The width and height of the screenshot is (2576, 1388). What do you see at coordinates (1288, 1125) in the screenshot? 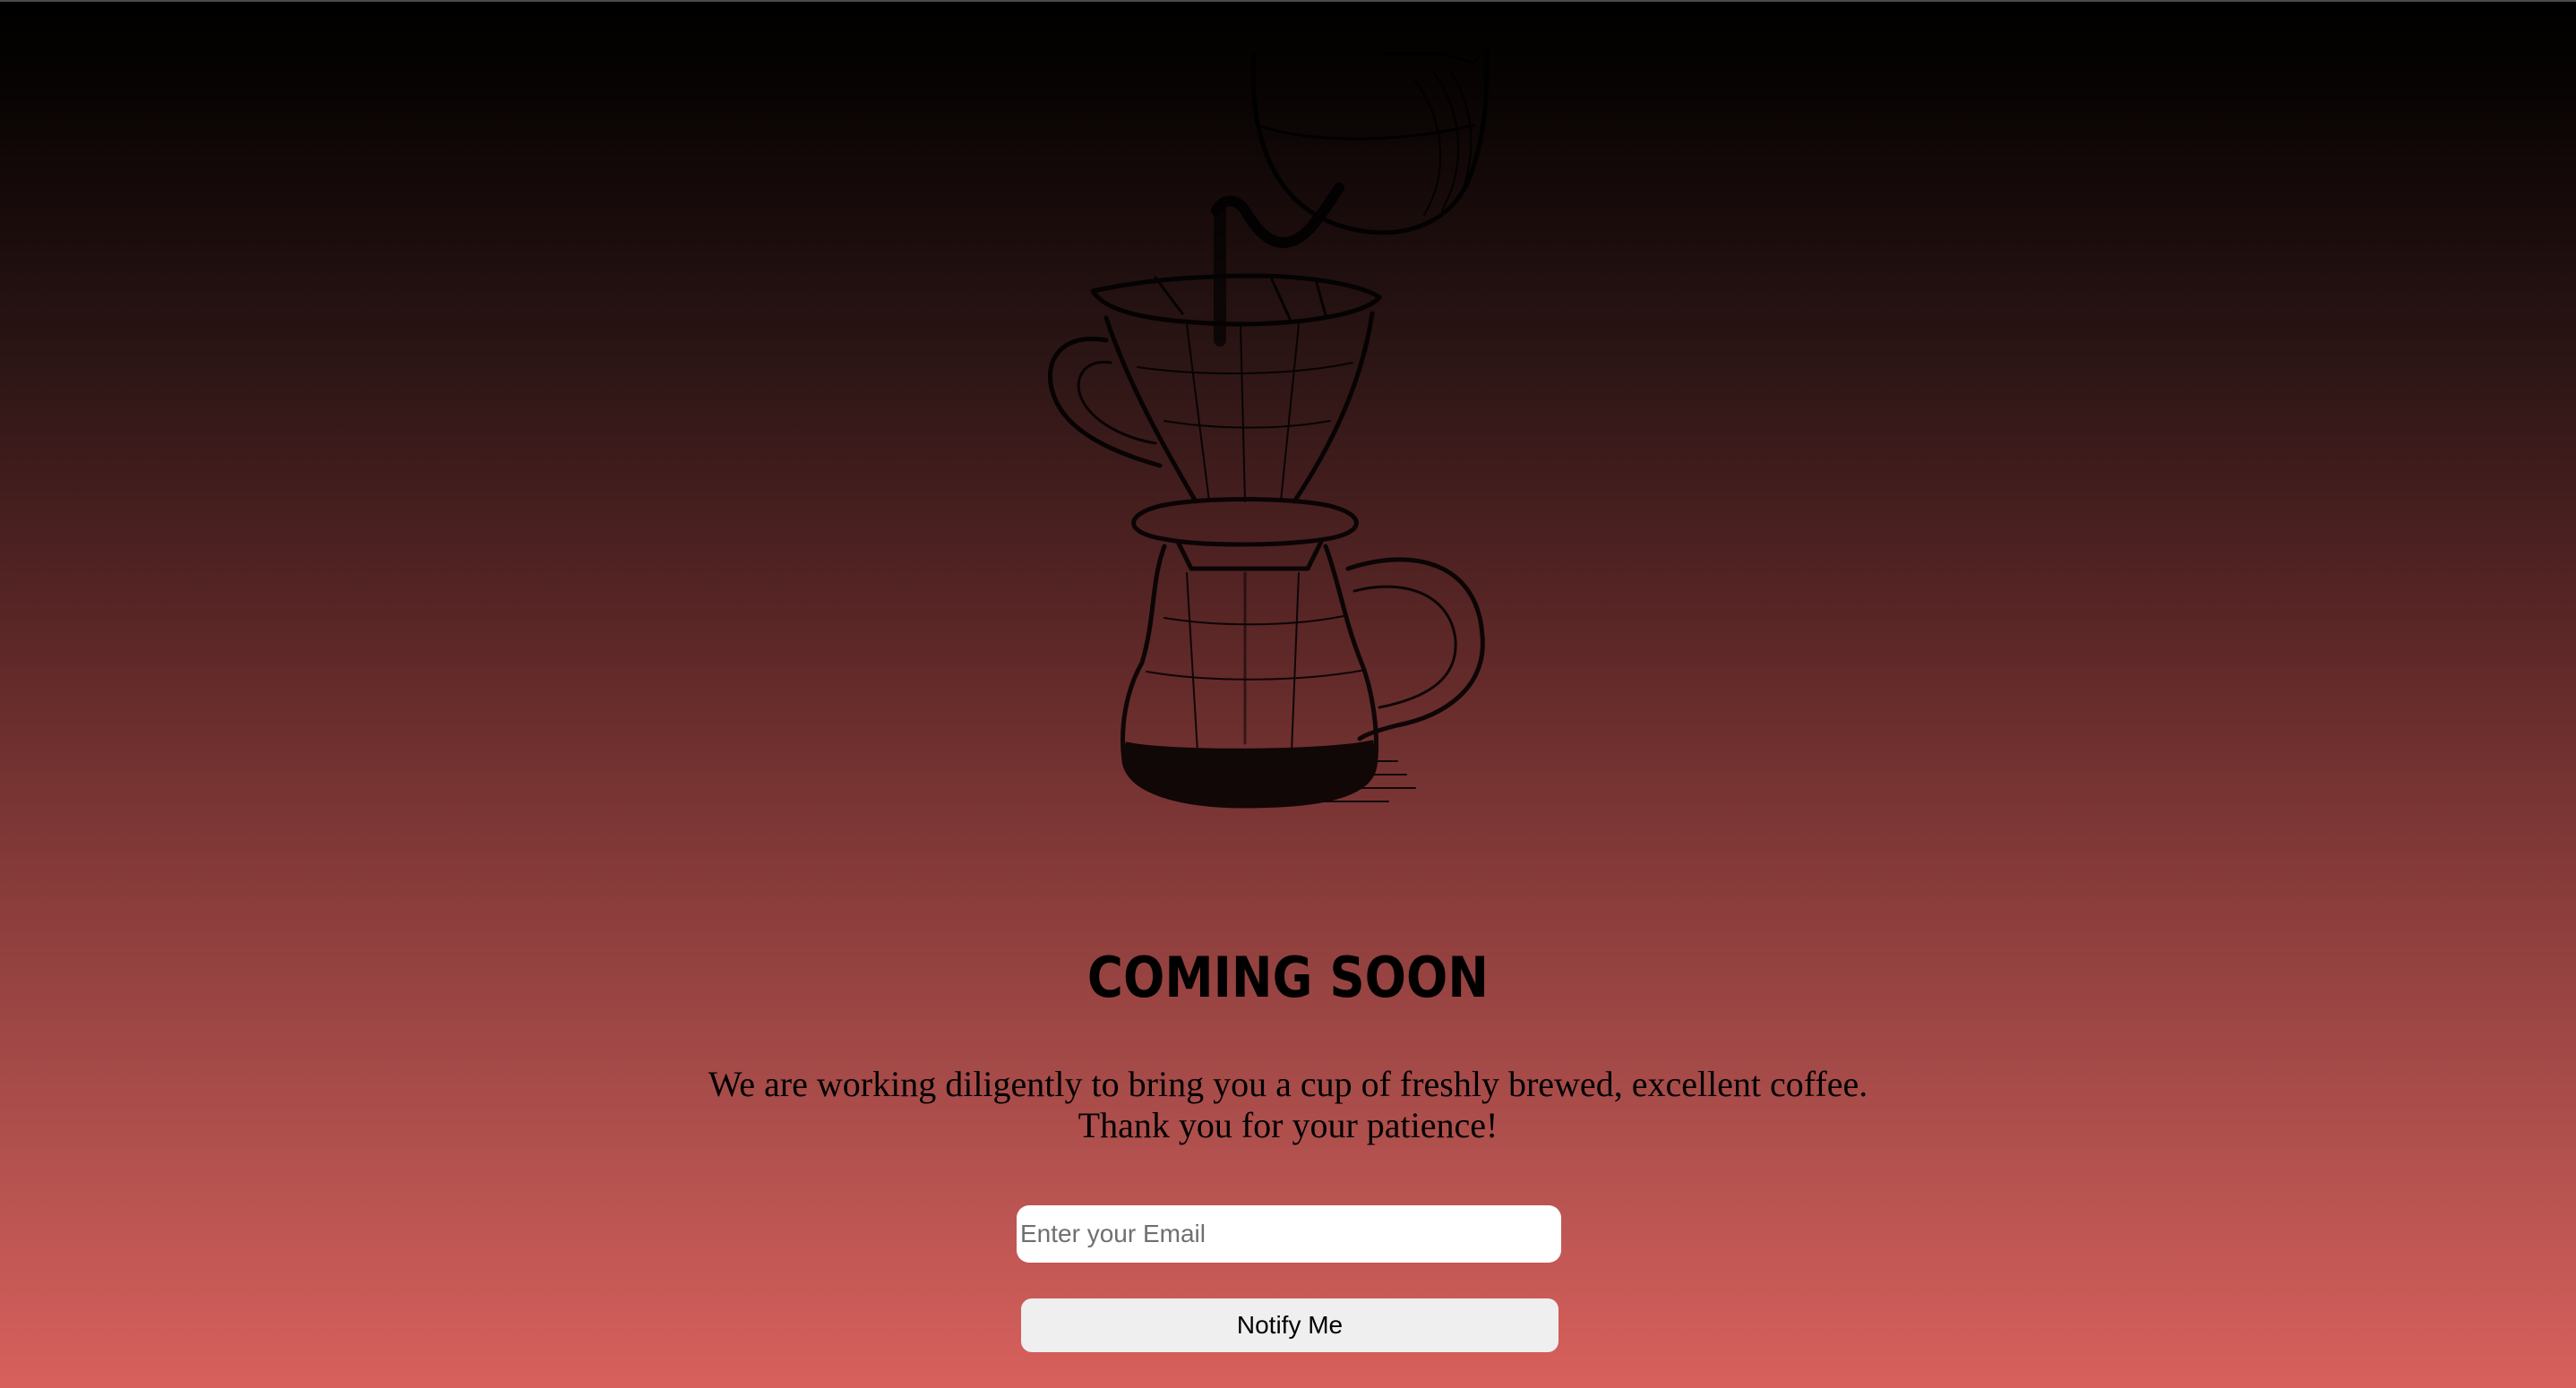
I see `message-line-2: Thank you for your patience!` at bounding box center [1288, 1125].